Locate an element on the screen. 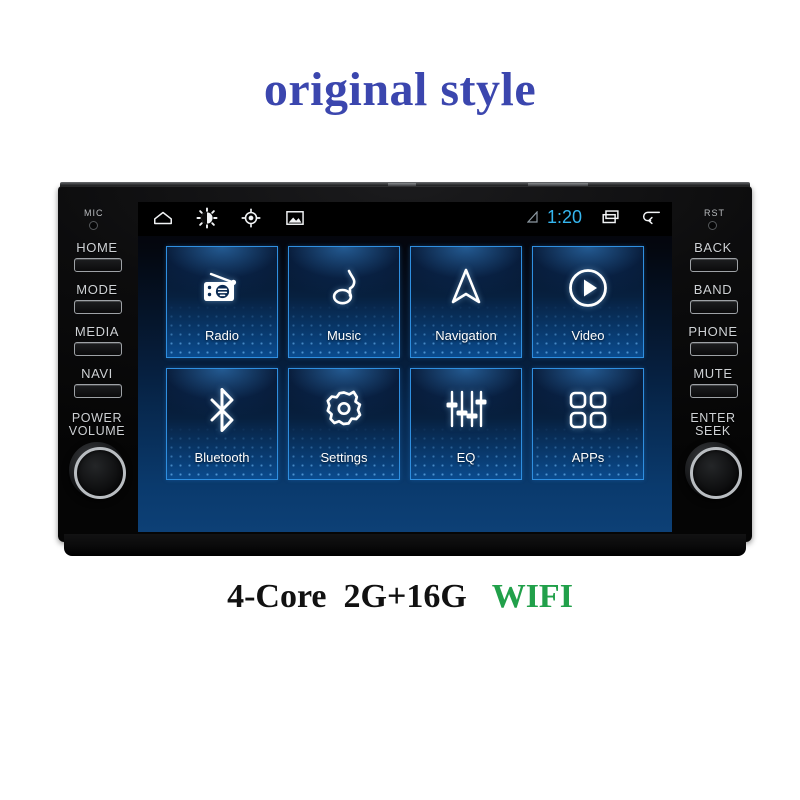 The width and height of the screenshot is (800, 800). power-volume-knob is located at coordinates (97, 470).